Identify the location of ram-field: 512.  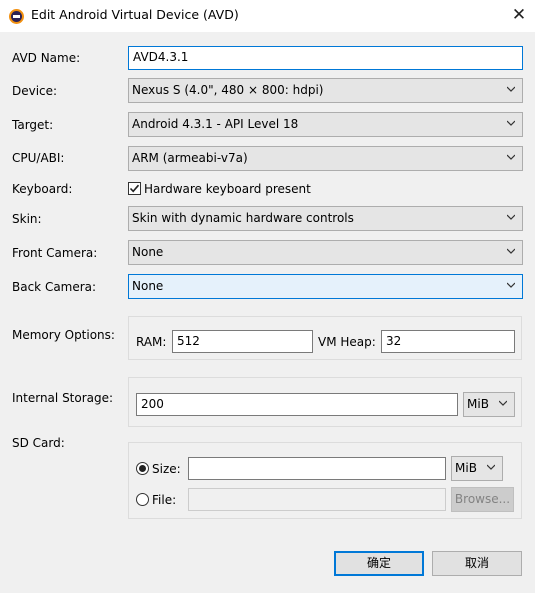
(242, 341).